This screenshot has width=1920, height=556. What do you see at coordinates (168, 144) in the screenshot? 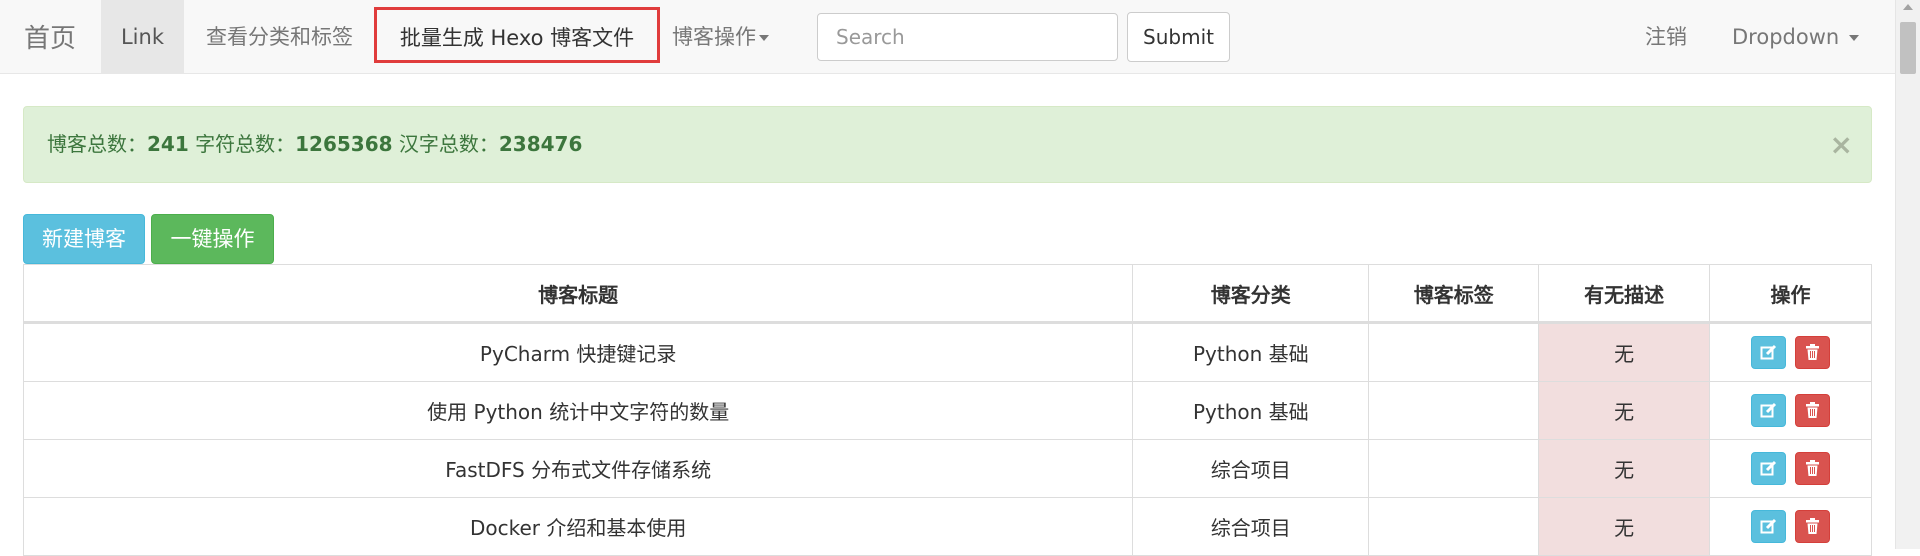
I see `total-blogs-value: 241` at bounding box center [168, 144].